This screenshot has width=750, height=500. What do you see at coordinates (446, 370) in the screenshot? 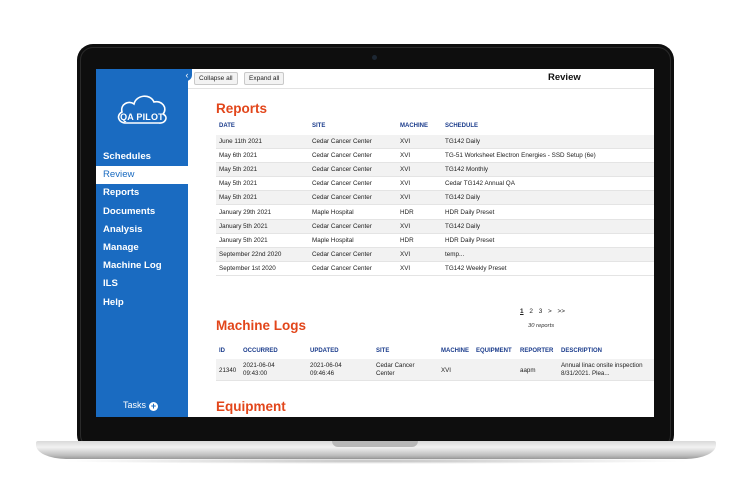
I see `log-machine: XVI` at bounding box center [446, 370].